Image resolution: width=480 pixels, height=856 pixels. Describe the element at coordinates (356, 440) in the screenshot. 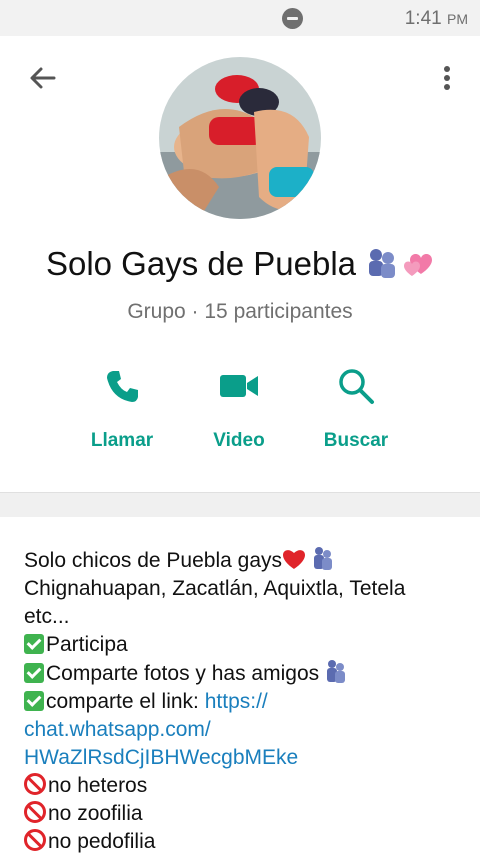

I see `search-label: Buscar` at that location.